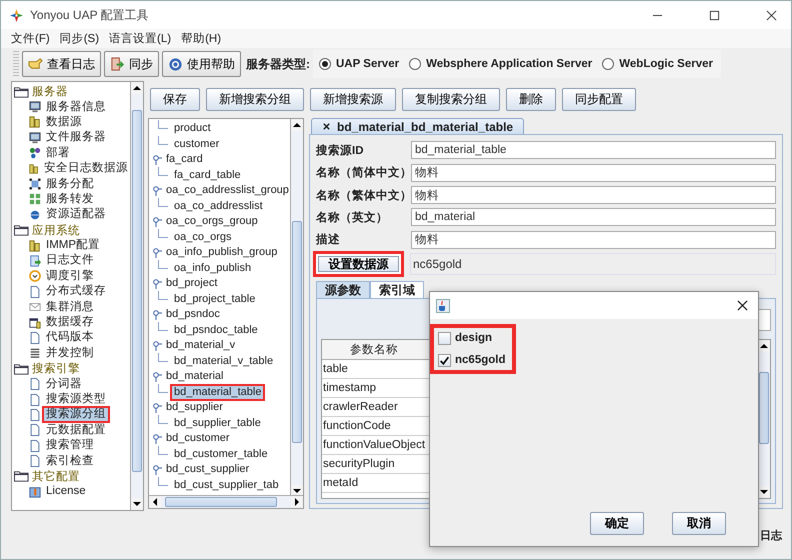 This screenshot has height=560, width=792. Describe the element at coordinates (221, 454) in the screenshot. I see `tree-item: bd_customer_table` at that location.